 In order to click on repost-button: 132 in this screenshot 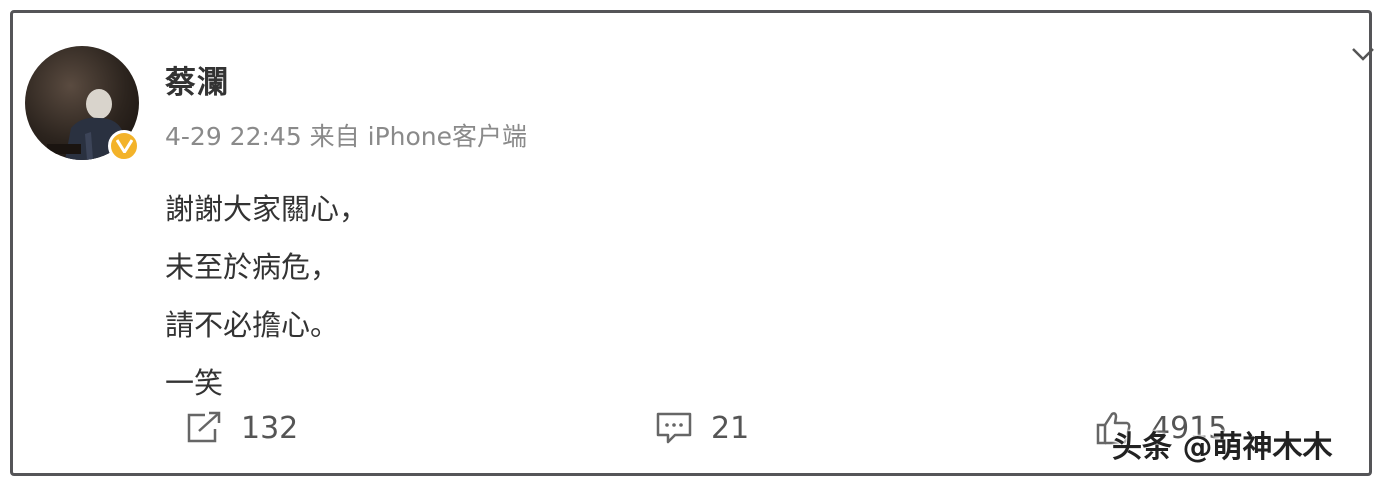, I will do `click(241, 428)`.